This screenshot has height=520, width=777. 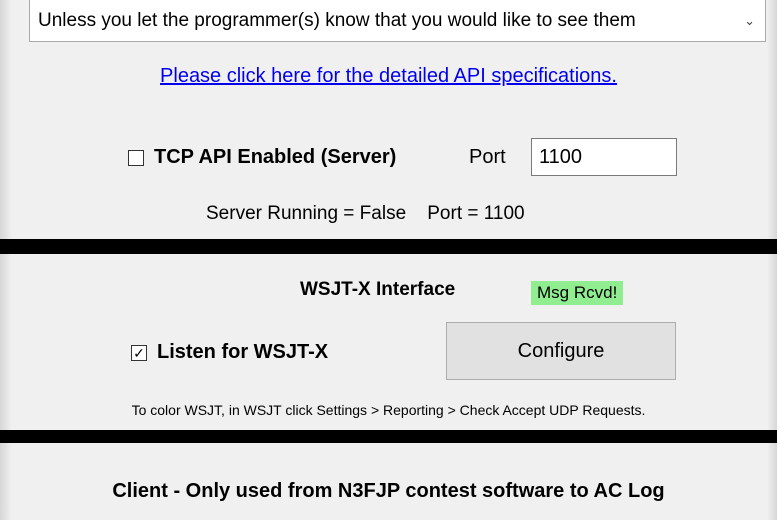 What do you see at coordinates (365, 213) in the screenshot?
I see `server-status-text: Server Running = False Port = 1100` at bounding box center [365, 213].